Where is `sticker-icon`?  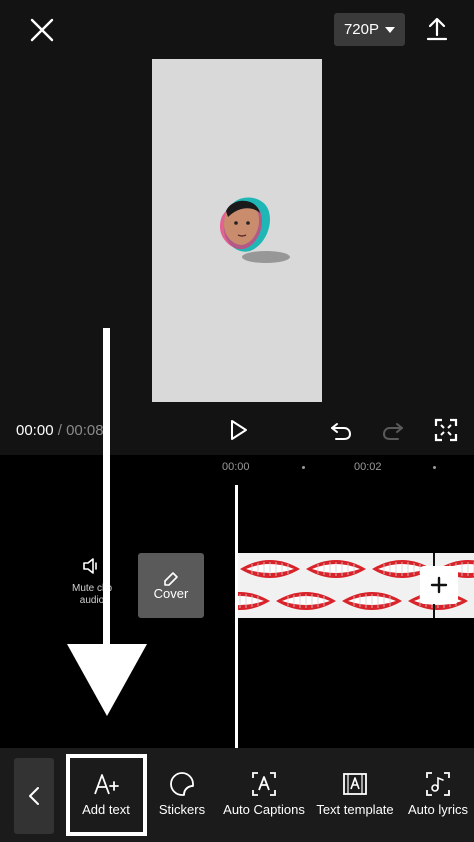
sticker-icon is located at coordinates (182, 784).